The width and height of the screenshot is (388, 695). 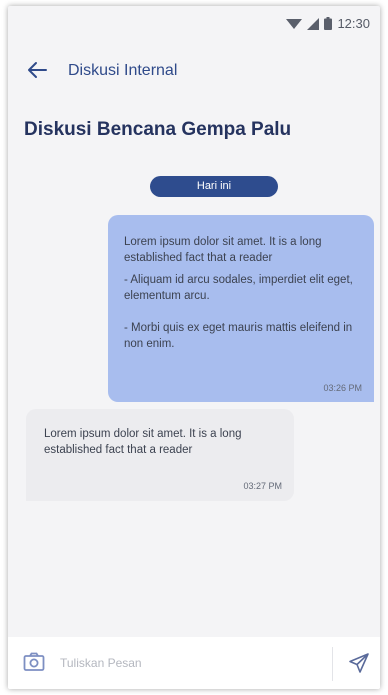 I want to click on send-icon, so click(x=359, y=663).